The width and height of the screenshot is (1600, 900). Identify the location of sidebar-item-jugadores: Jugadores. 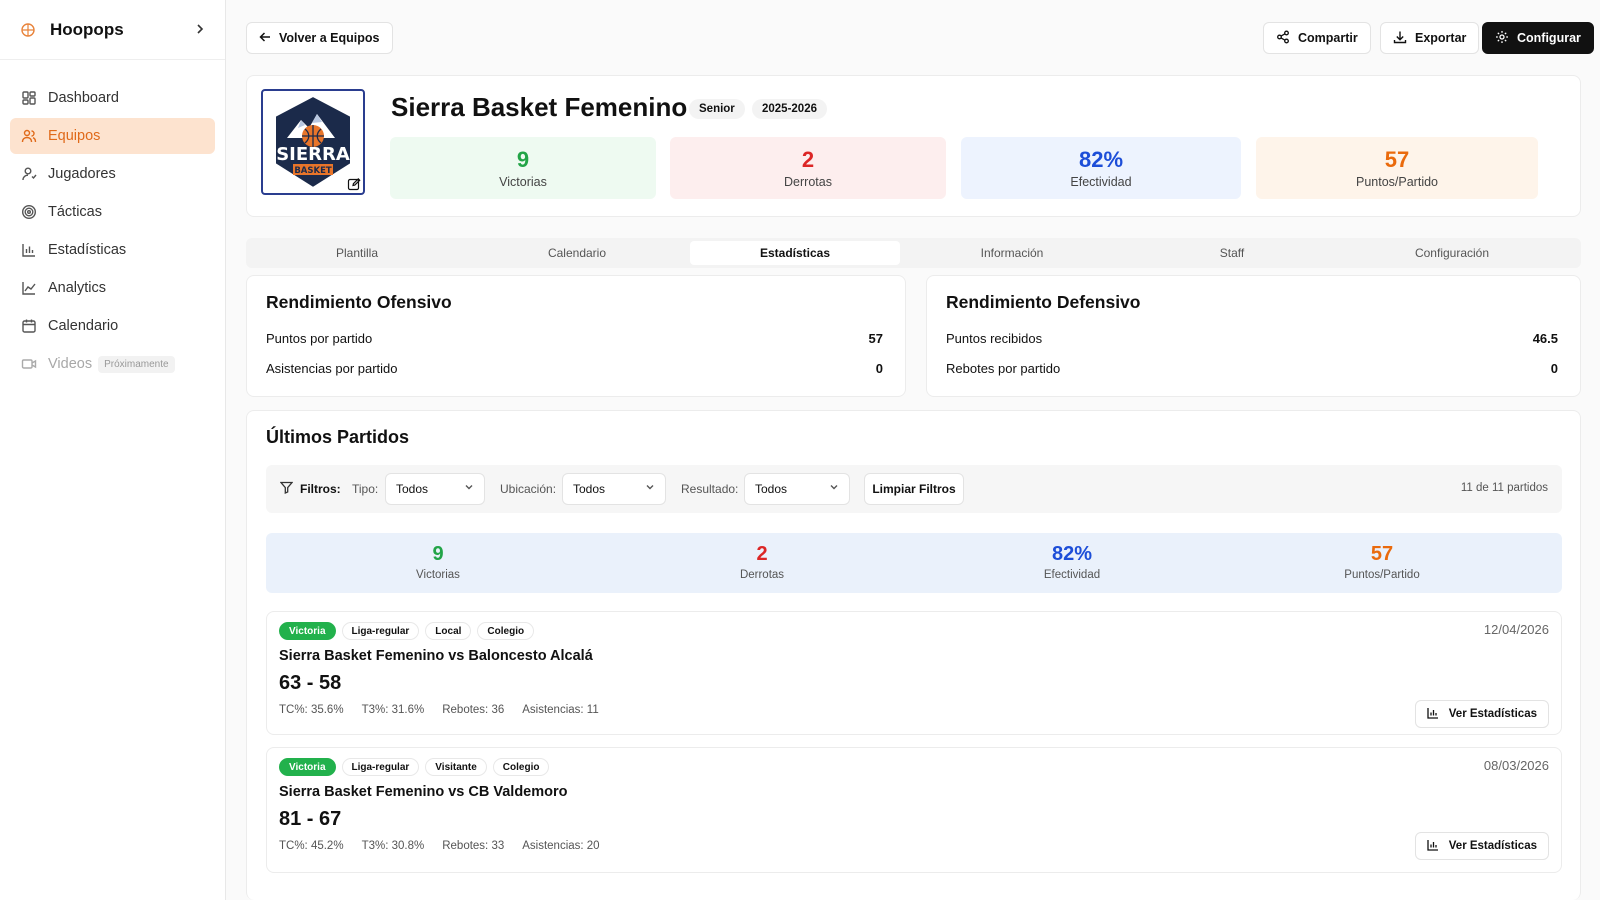
(112, 174).